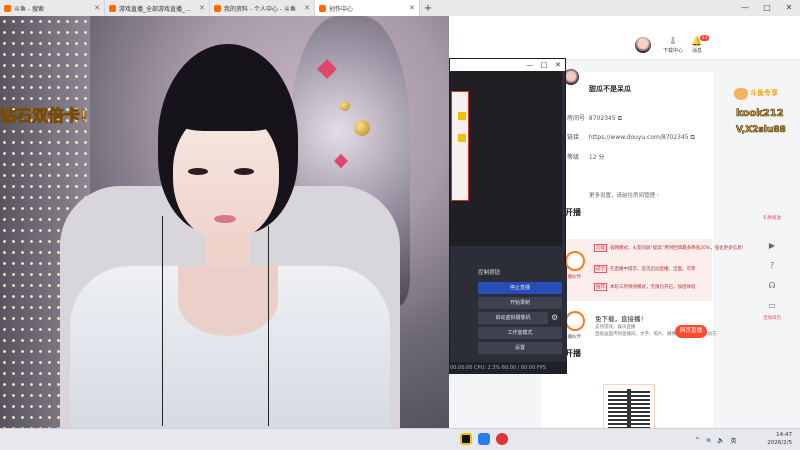  I want to click on monitor-icon: ▭, so click(772, 306).